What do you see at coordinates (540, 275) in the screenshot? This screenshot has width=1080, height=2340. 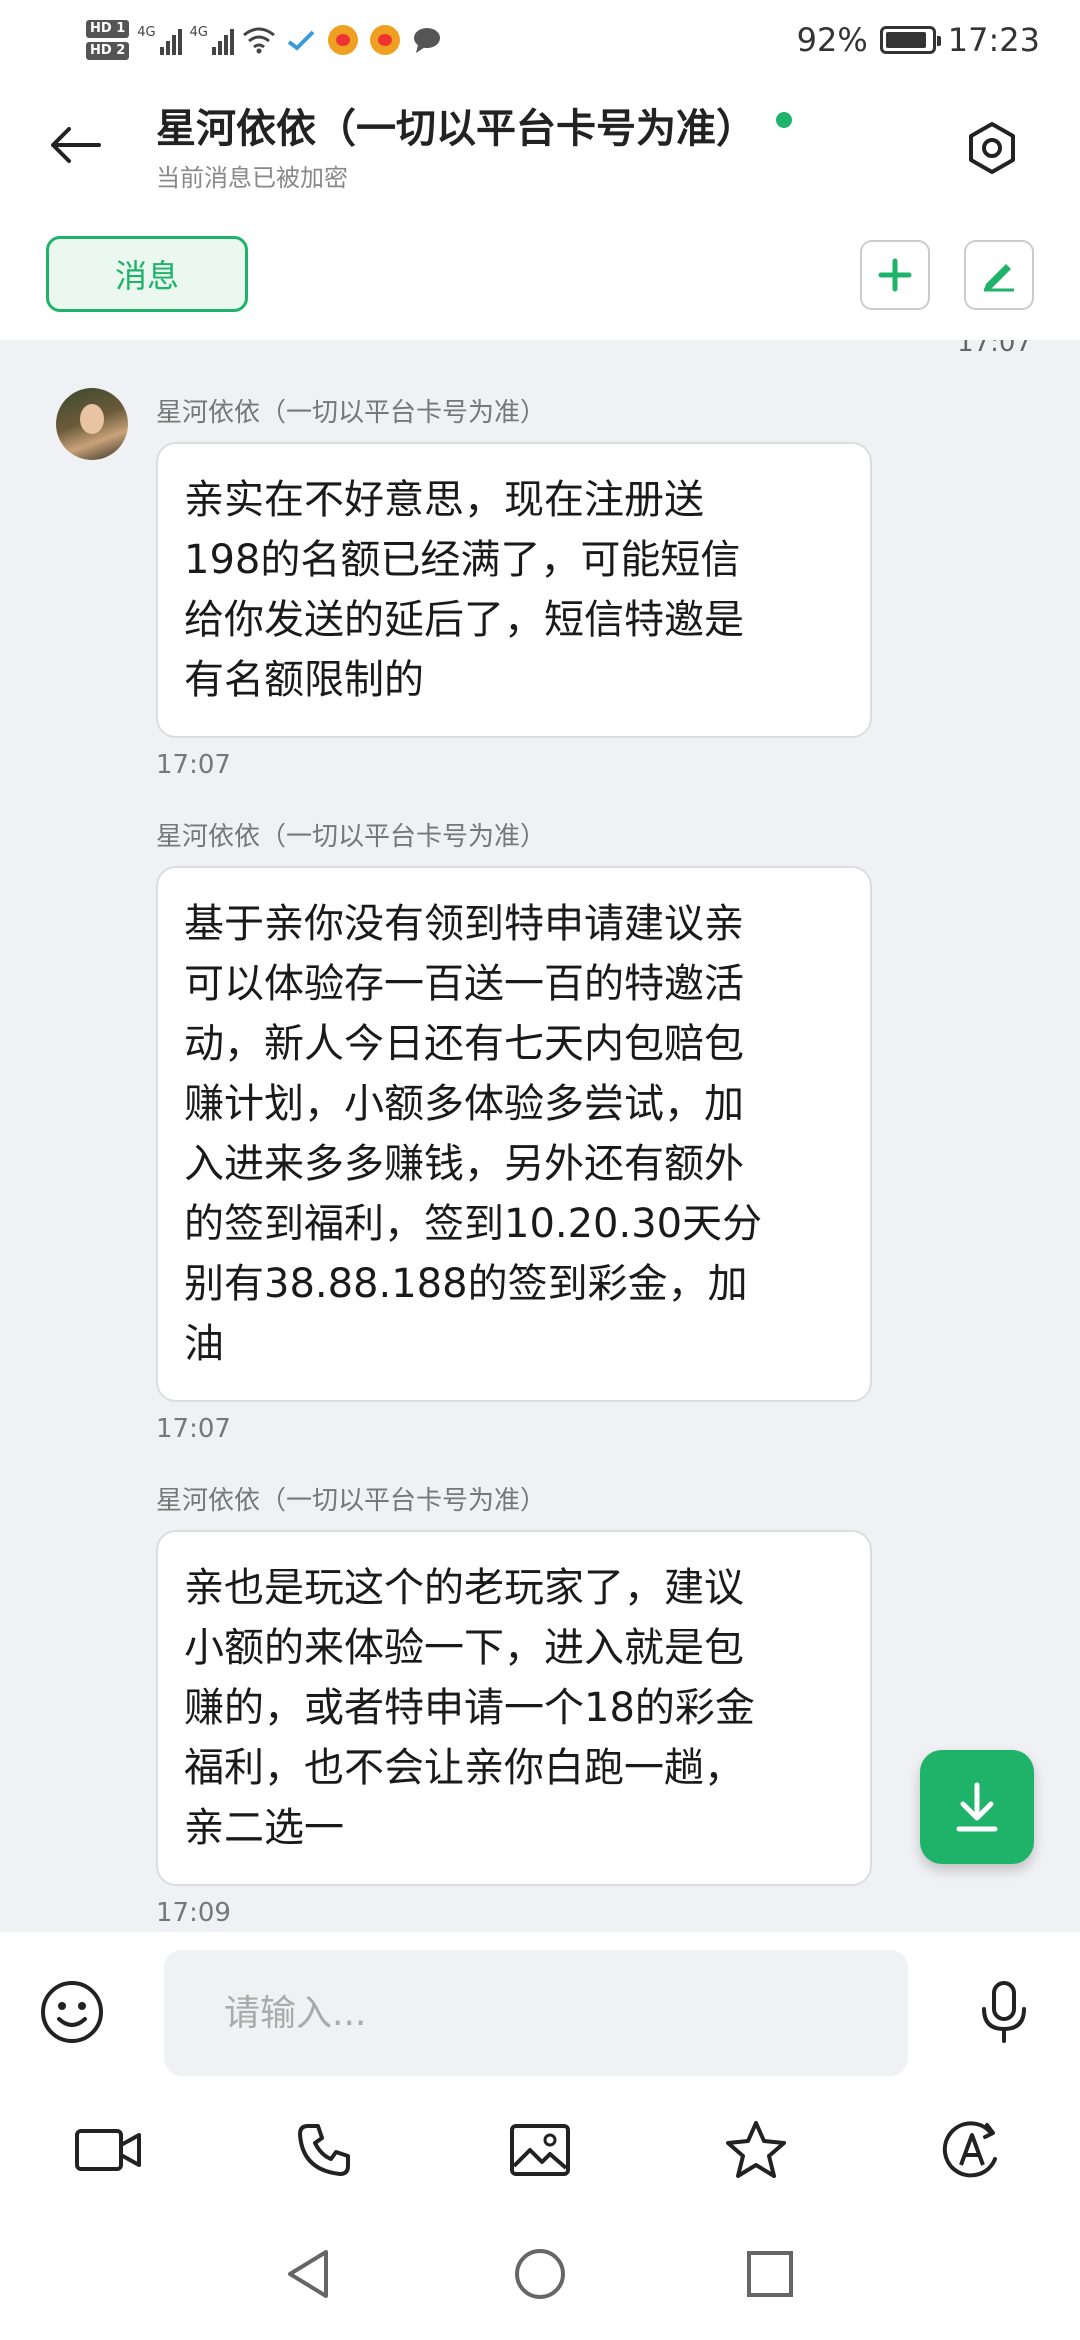 I see `tab-row: 消息` at bounding box center [540, 275].